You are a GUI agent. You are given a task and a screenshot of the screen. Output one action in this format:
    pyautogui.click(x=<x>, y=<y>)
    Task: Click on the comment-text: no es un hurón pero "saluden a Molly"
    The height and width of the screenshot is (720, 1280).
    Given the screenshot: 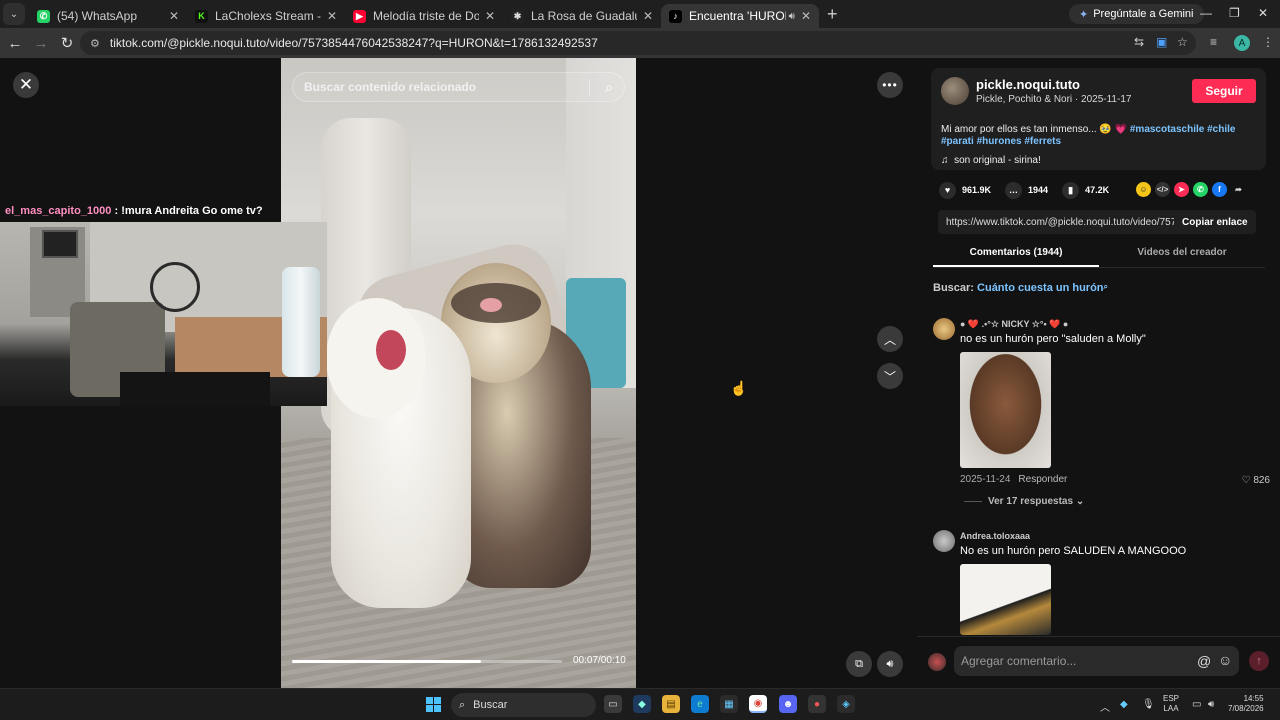 What is the action you would take?
    pyautogui.click(x=1053, y=339)
    